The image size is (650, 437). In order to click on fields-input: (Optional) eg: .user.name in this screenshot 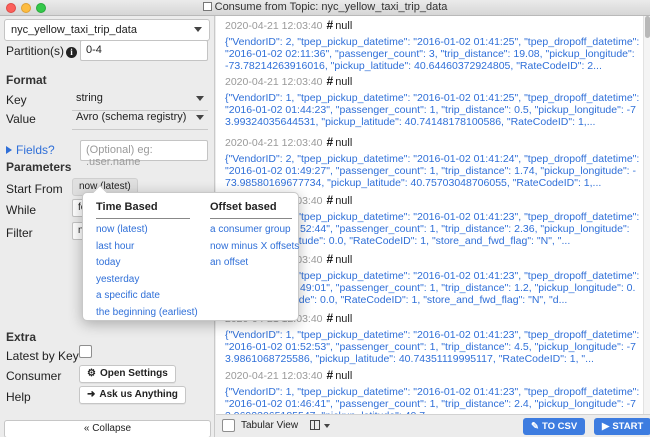, I will do `click(144, 154)`.